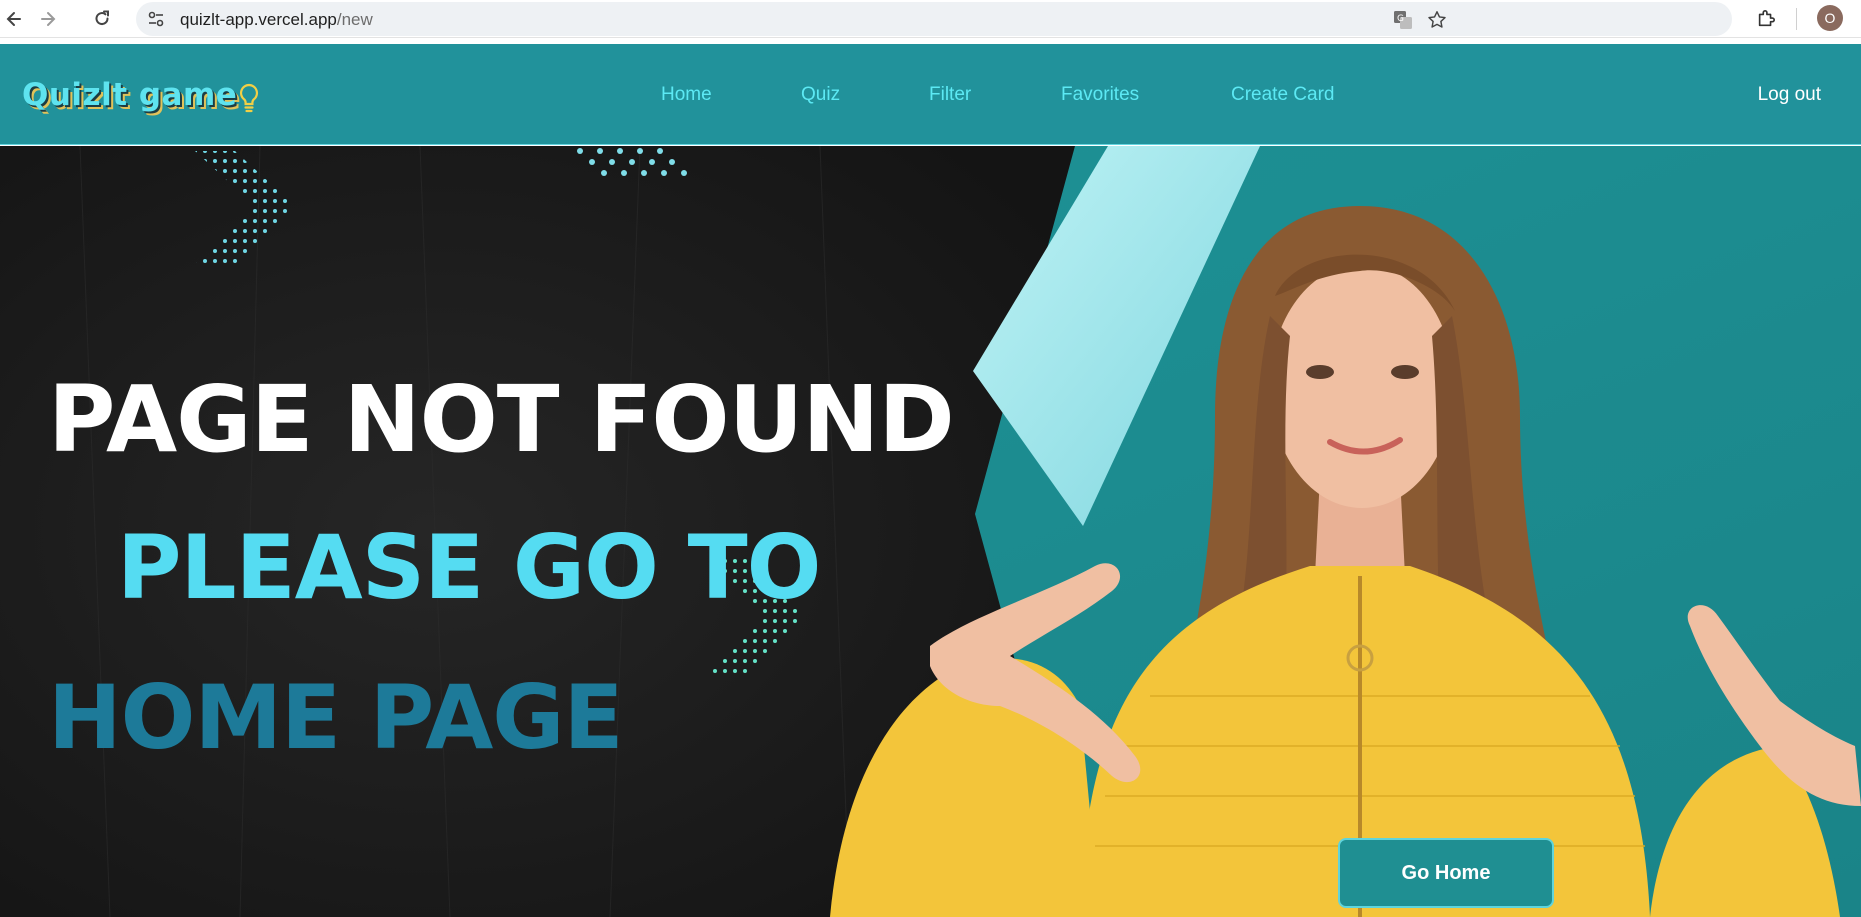 This screenshot has height=917, width=1861. I want to click on nav-home: Home, so click(686, 95).